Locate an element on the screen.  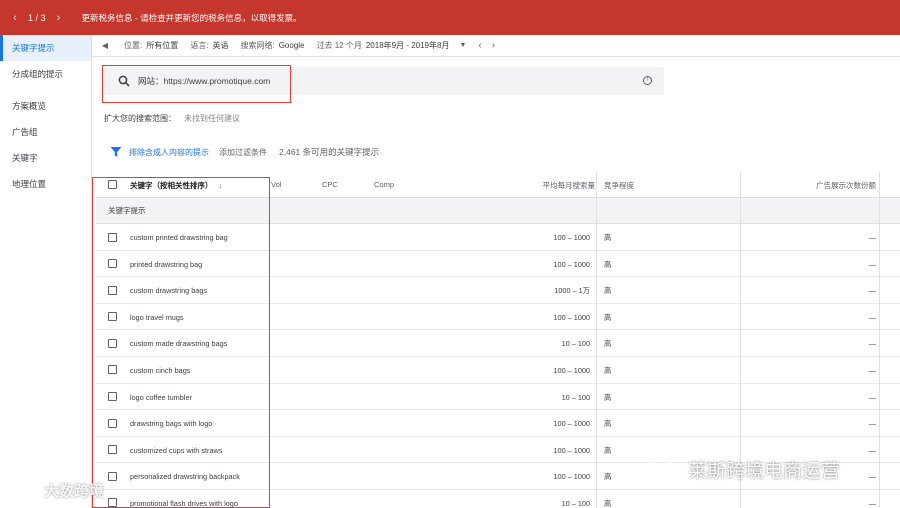
watermark-right-text: 莱斯跨境电商运营 is located at coordinates (764, 471).